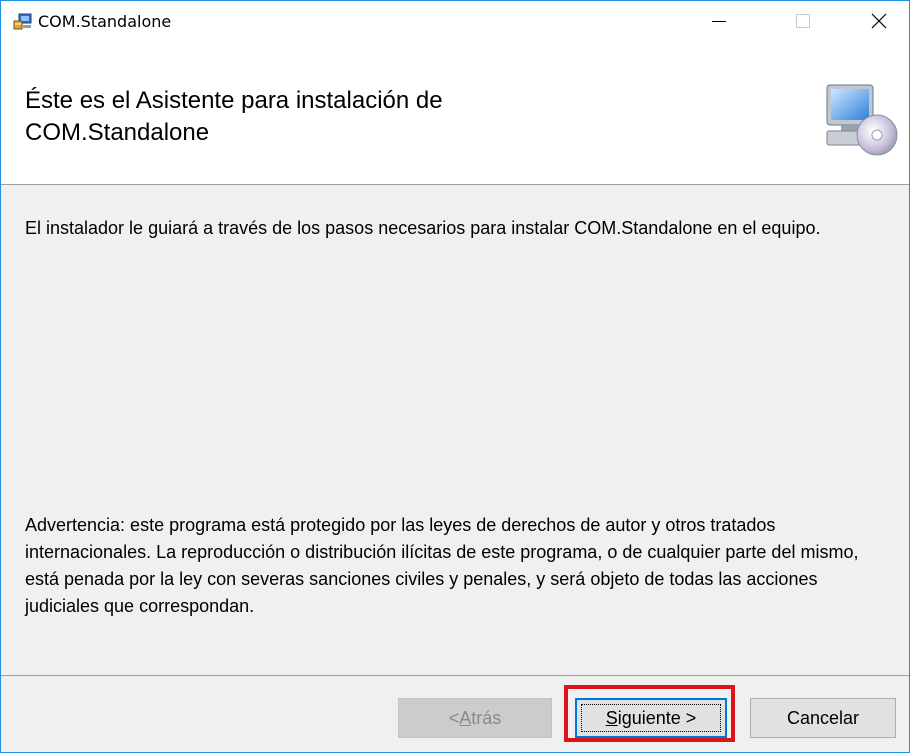 This screenshot has width=910, height=753. I want to click on wizard-title-line-1: Éste es el Asistente para instalación de, so click(234, 100).